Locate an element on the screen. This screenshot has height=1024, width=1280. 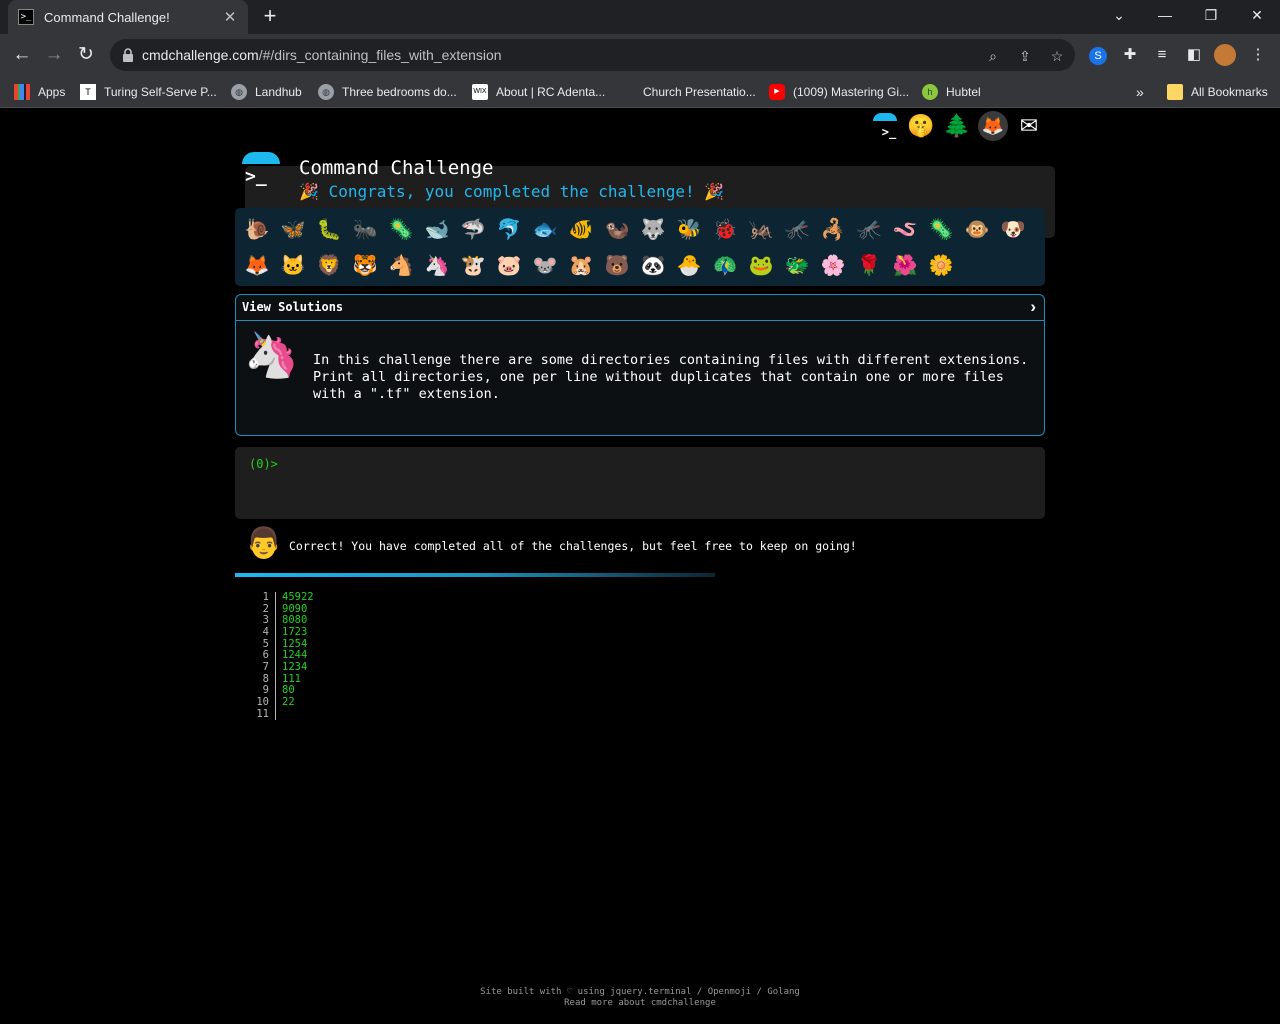
terminal-prompt: (0)> is located at coordinates (263, 464).